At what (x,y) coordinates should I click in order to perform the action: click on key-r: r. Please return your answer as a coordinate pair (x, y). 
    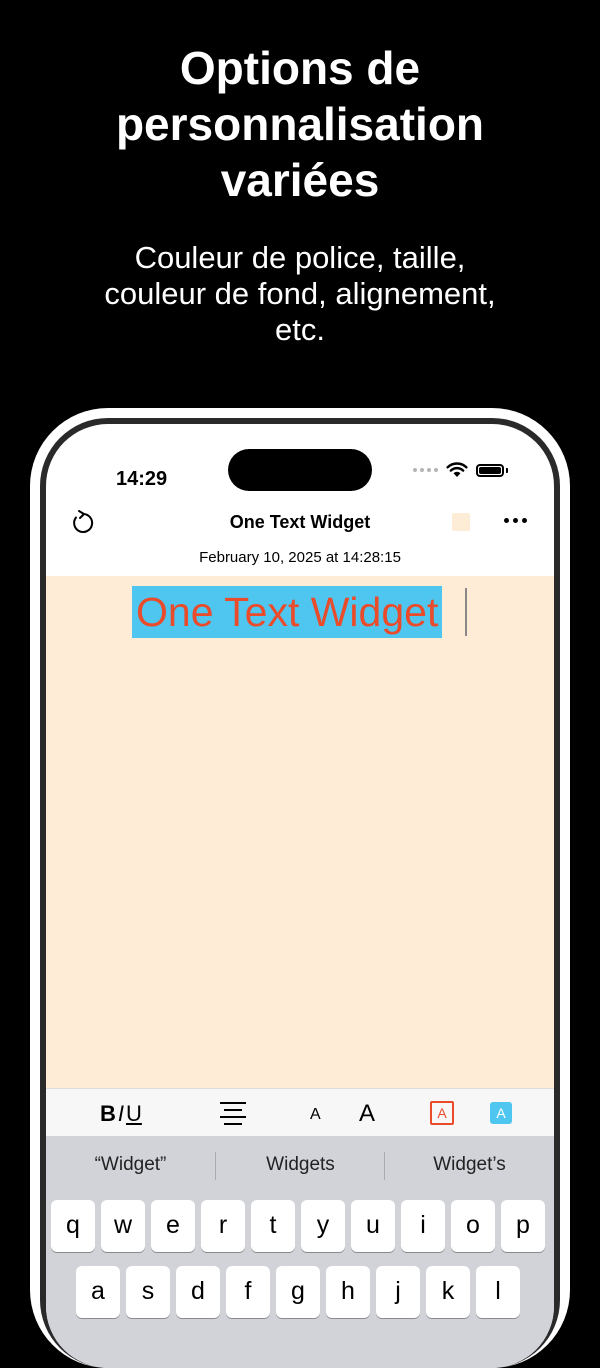
    Looking at the image, I should click on (223, 1226).